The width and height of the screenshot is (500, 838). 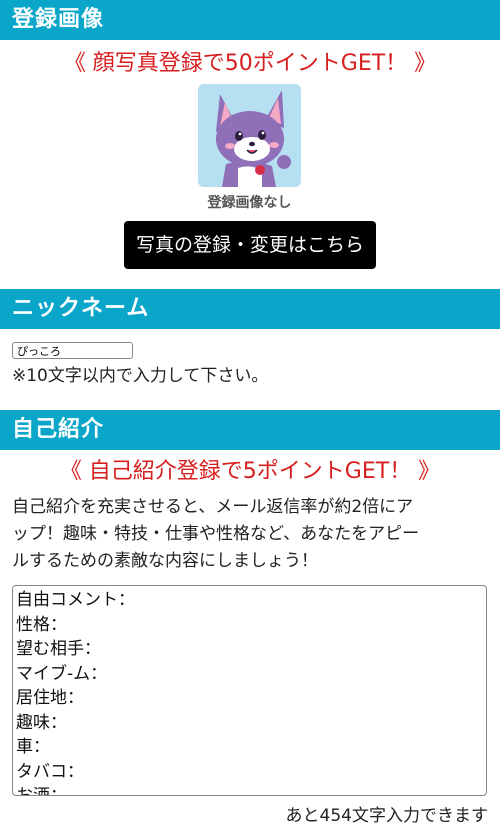 What do you see at coordinates (250, 309) in the screenshot?
I see `section-header-nickname: ニックネーム` at bounding box center [250, 309].